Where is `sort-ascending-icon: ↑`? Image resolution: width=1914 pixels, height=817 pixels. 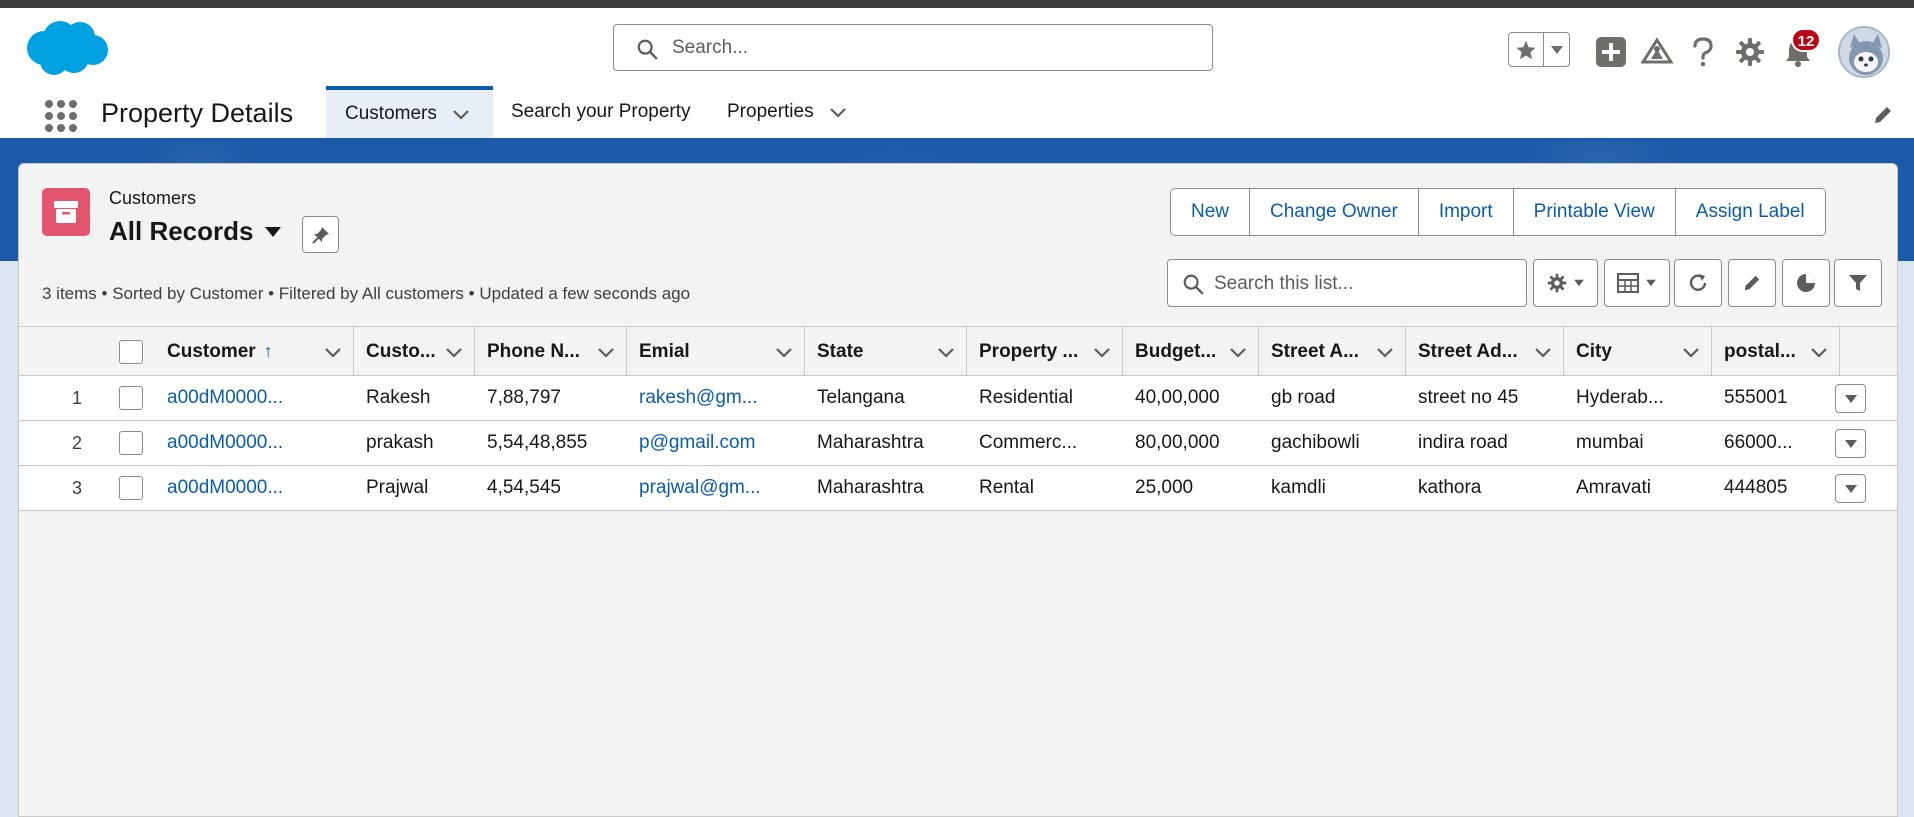 sort-ascending-icon: ↑ is located at coordinates (268, 351).